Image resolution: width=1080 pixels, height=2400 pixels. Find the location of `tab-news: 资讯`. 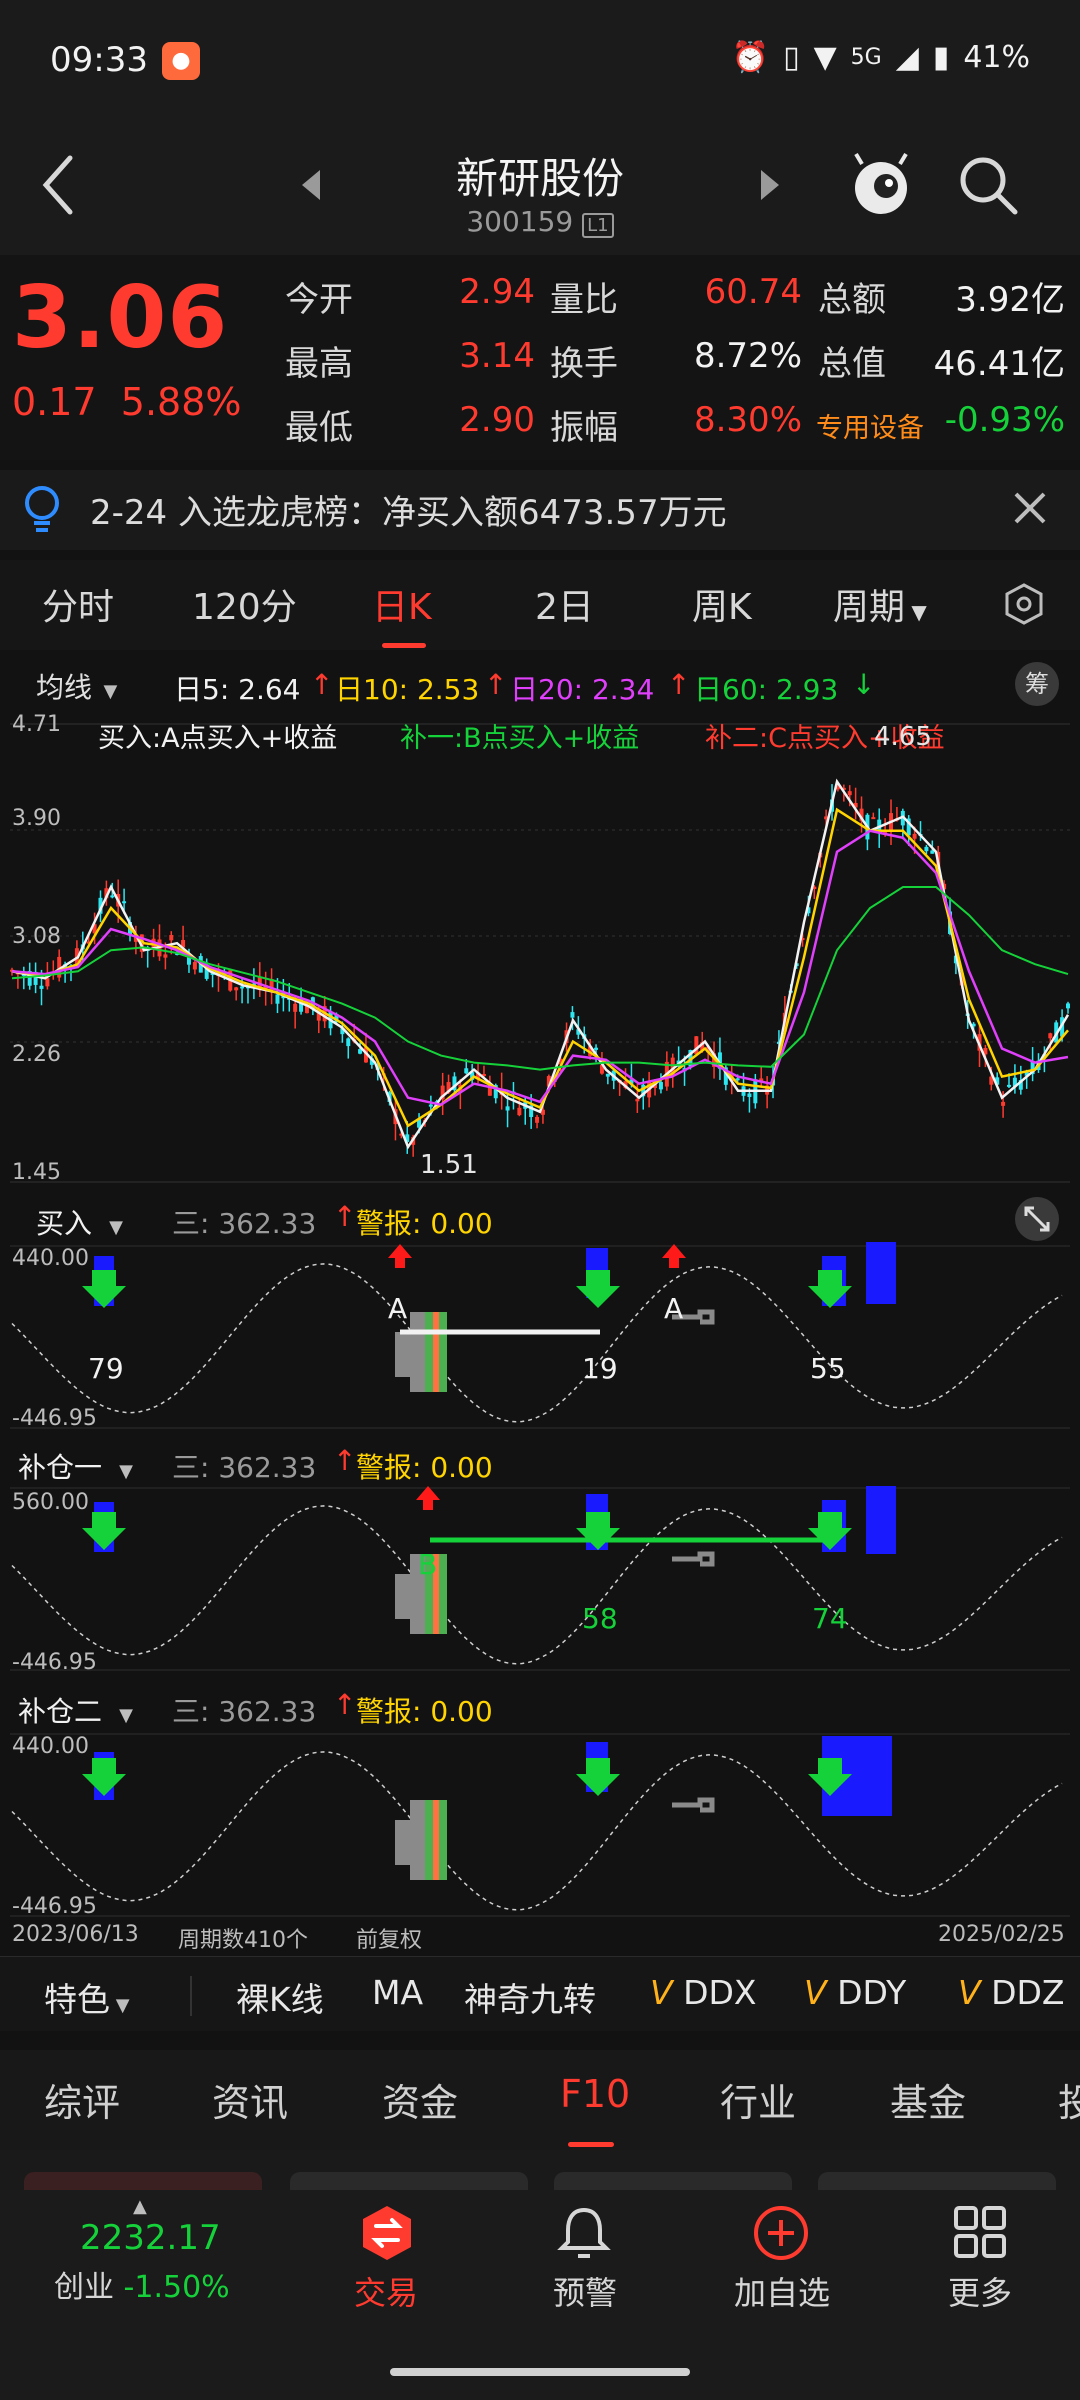

tab-news: 资讯 is located at coordinates (250, 2099).